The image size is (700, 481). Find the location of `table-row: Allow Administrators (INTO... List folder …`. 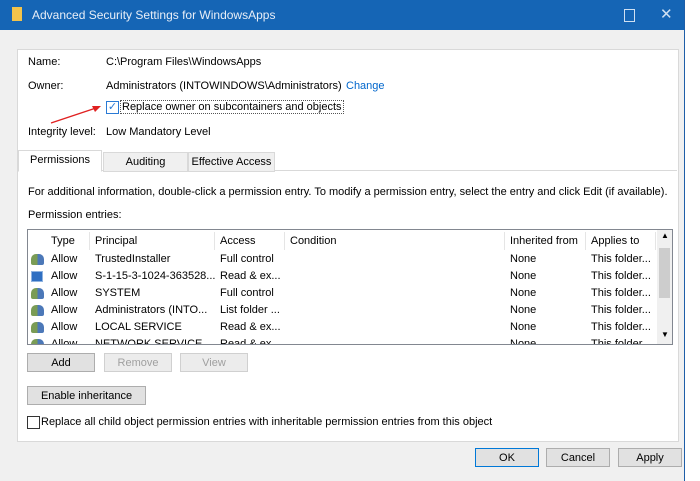

table-row: Allow Administrators (INTO... List folder … is located at coordinates (342, 310).